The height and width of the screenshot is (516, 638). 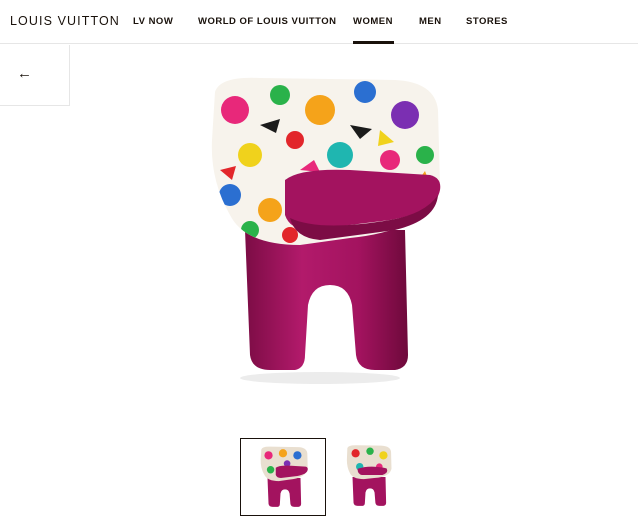 I want to click on chair-front-thumbnail, so click(x=283, y=477).